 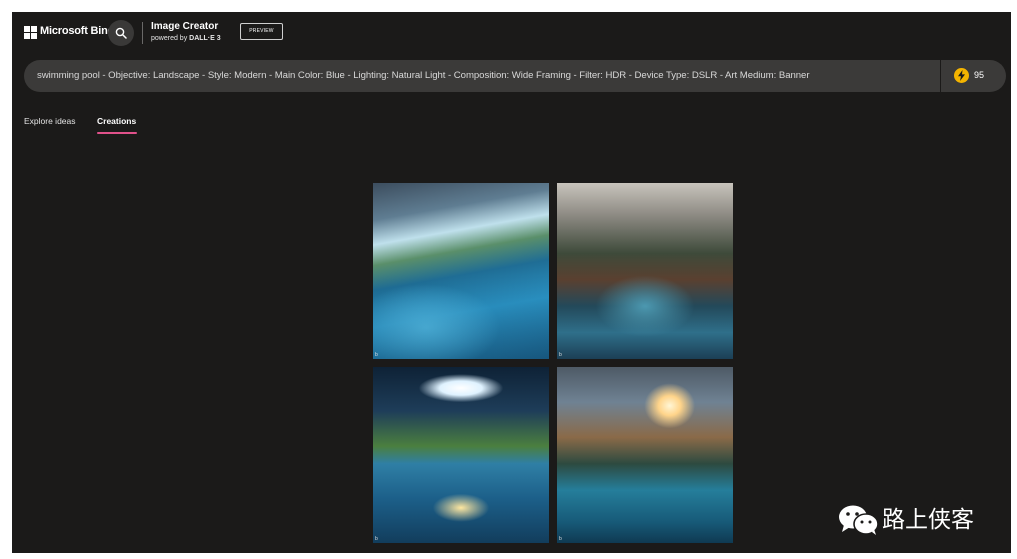 What do you see at coordinates (261, 31) in the screenshot?
I see `preview-badge: PREVIEW` at bounding box center [261, 31].